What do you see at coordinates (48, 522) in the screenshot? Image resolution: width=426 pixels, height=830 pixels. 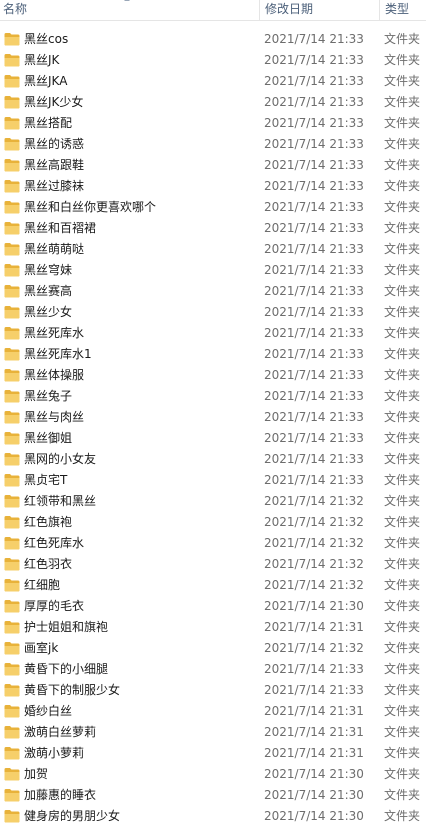 I see `file-name: 红色旗袍` at bounding box center [48, 522].